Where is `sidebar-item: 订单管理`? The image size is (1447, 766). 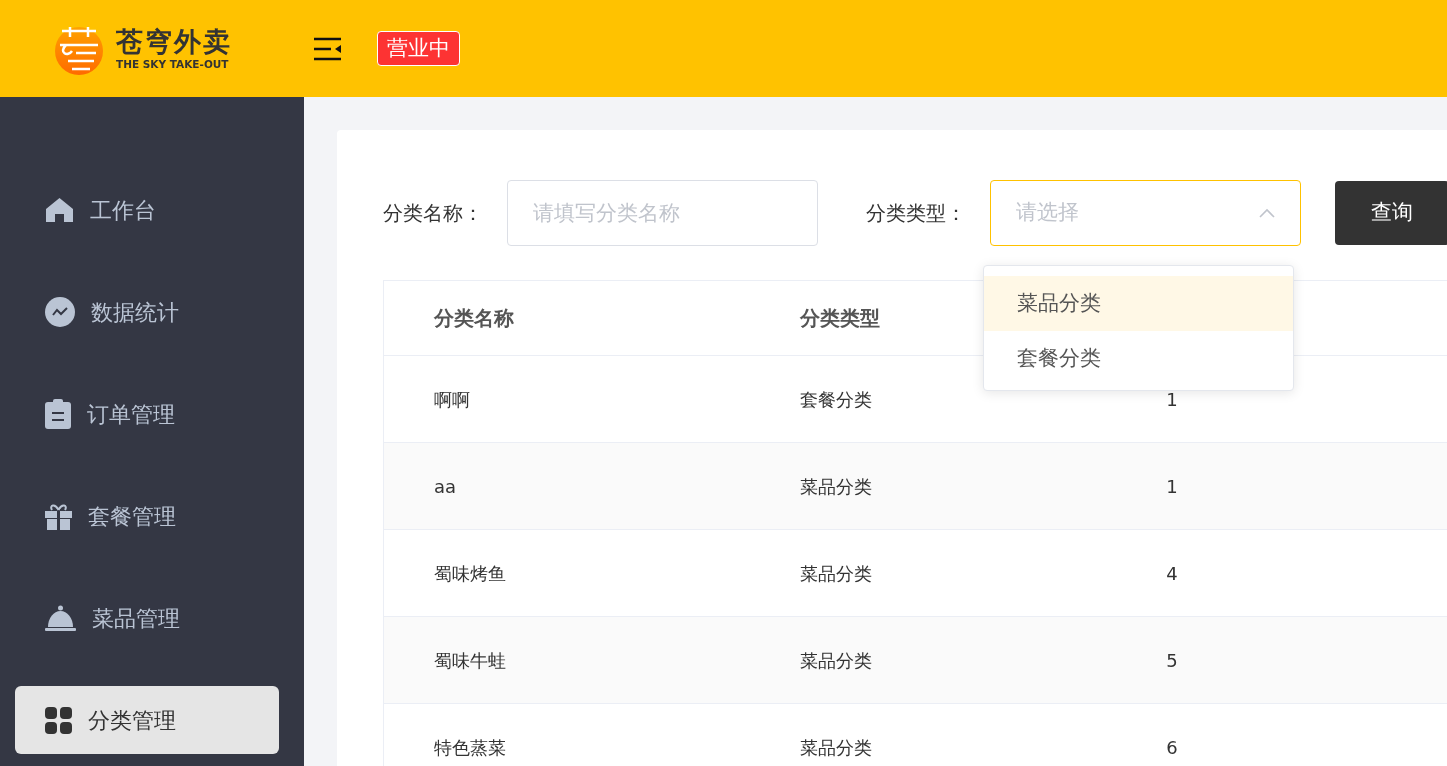 sidebar-item: 订单管理 is located at coordinates (147, 414).